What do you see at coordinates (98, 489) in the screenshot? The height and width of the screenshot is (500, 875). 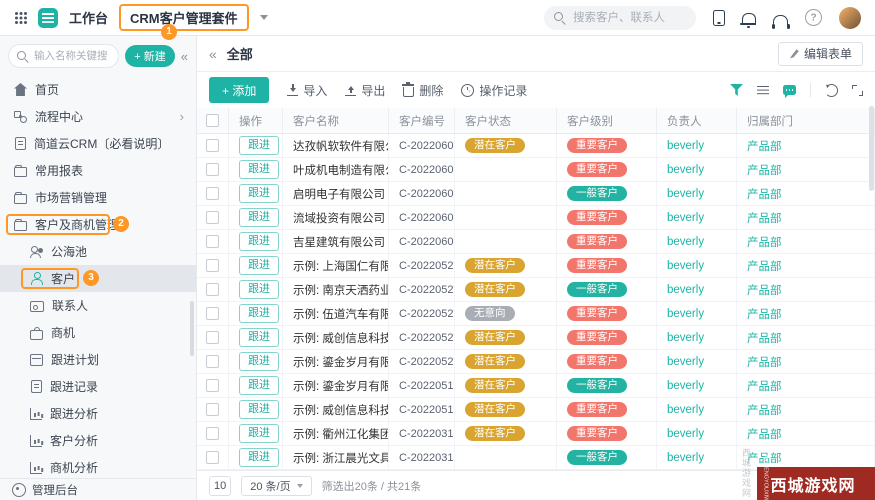 I see `admin-backend: 管理后台` at bounding box center [98, 489].